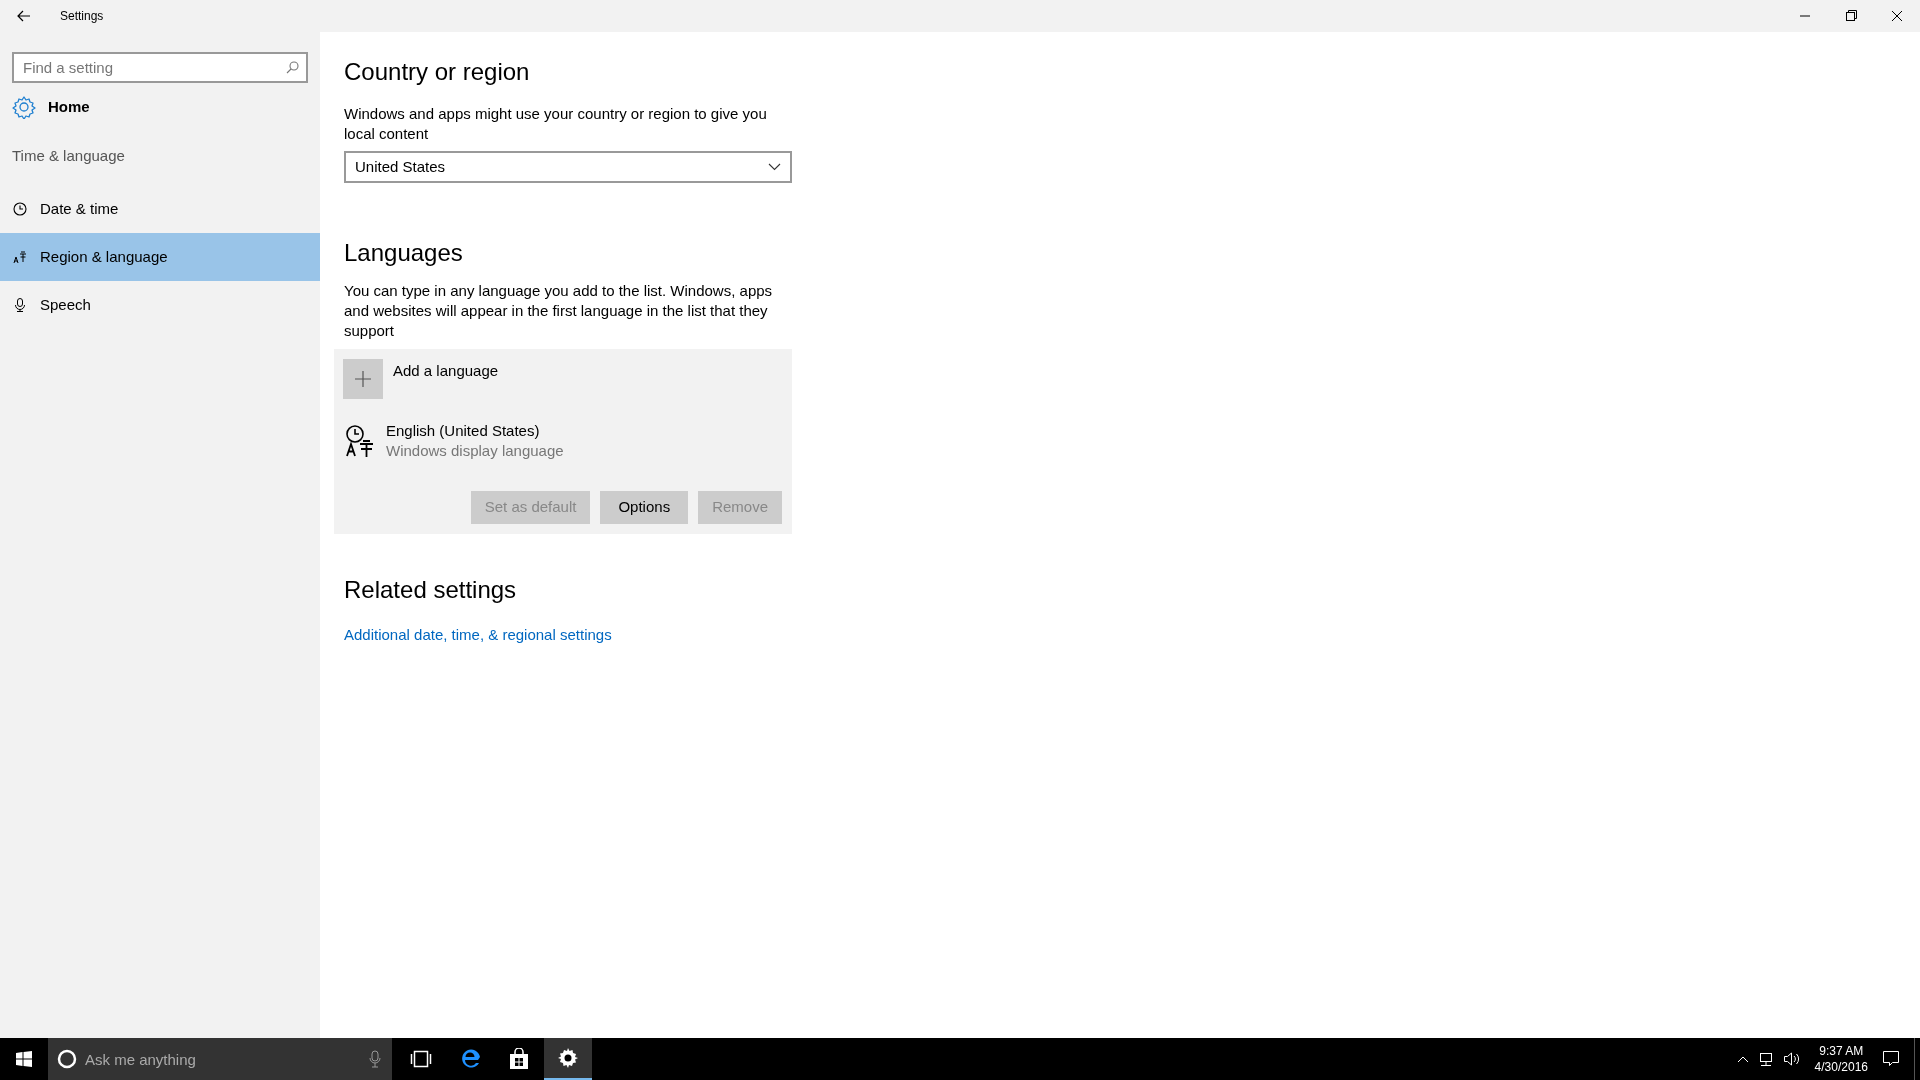 Image resolution: width=1920 pixels, height=1080 pixels. Describe the element at coordinates (69, 107) in the screenshot. I see `home-link: Home` at that location.